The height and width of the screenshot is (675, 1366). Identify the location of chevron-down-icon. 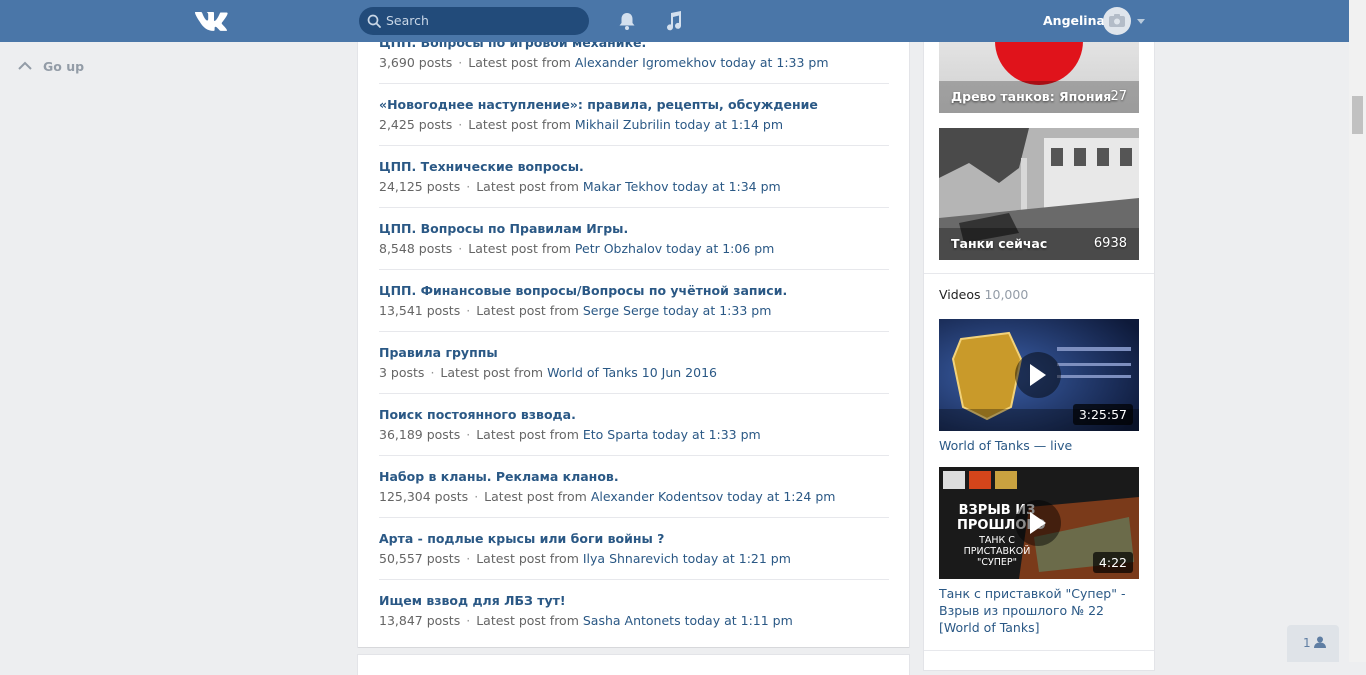
(1141, 21).